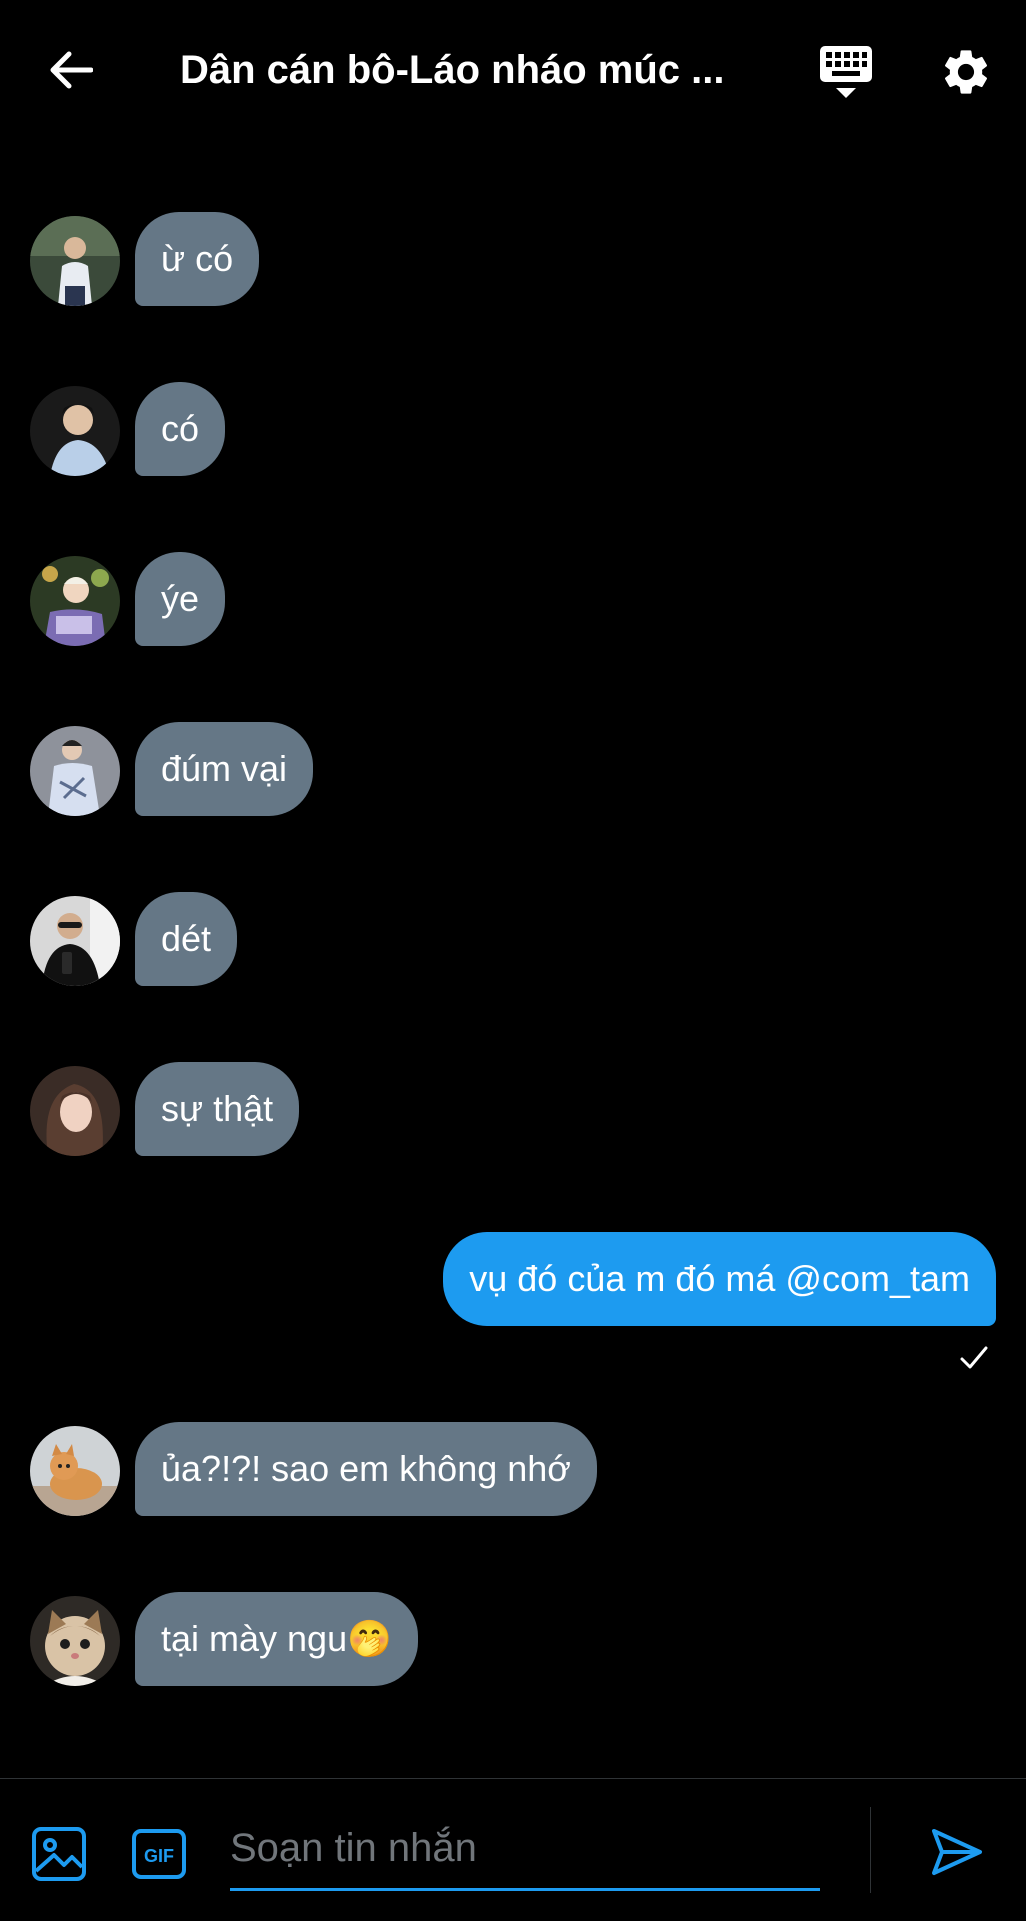 The width and height of the screenshot is (1026, 1921). What do you see at coordinates (513, 940) in the screenshot?
I see `message-row: dét` at bounding box center [513, 940].